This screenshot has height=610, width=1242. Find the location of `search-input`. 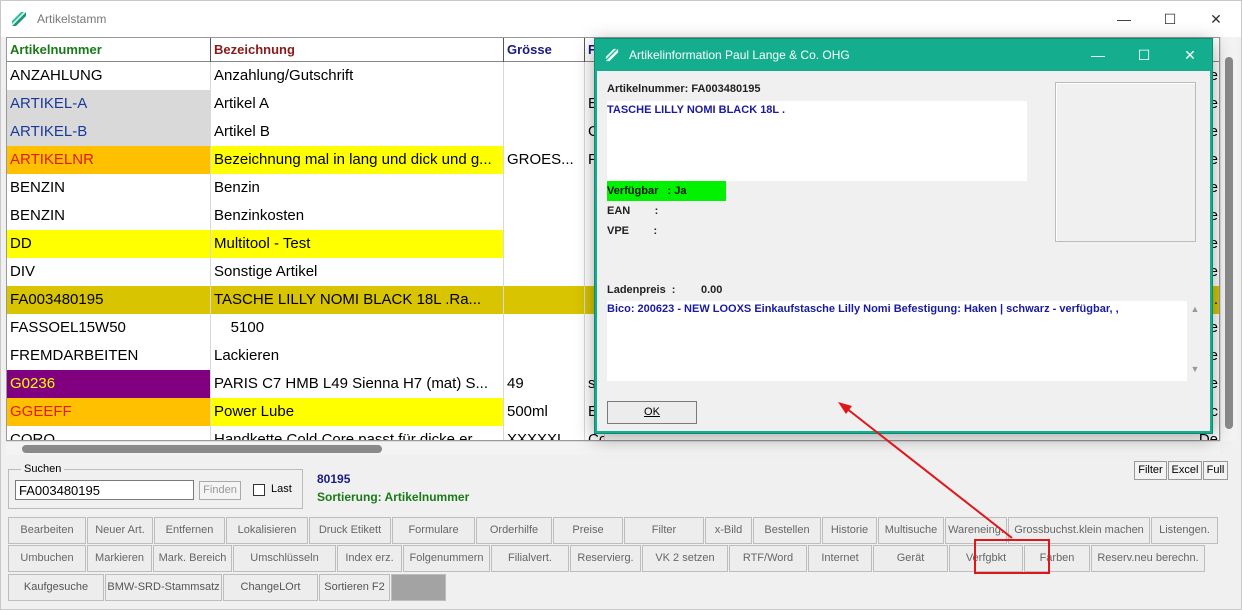

search-input is located at coordinates (104, 490).